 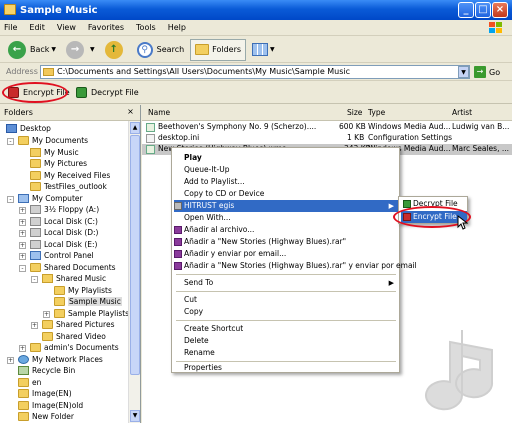 I want to click on forward-button: → ▼, so click(x=80, y=50).